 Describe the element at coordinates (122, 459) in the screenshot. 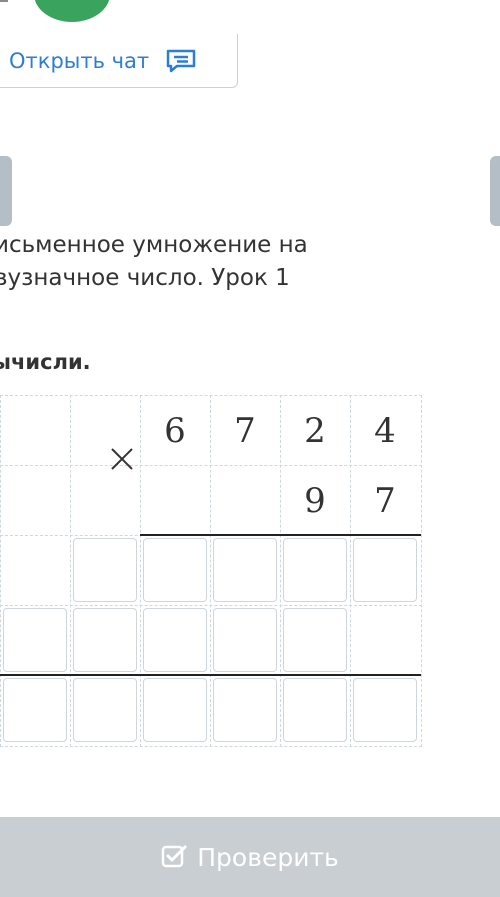

I see `multiply-sign-icon` at that location.